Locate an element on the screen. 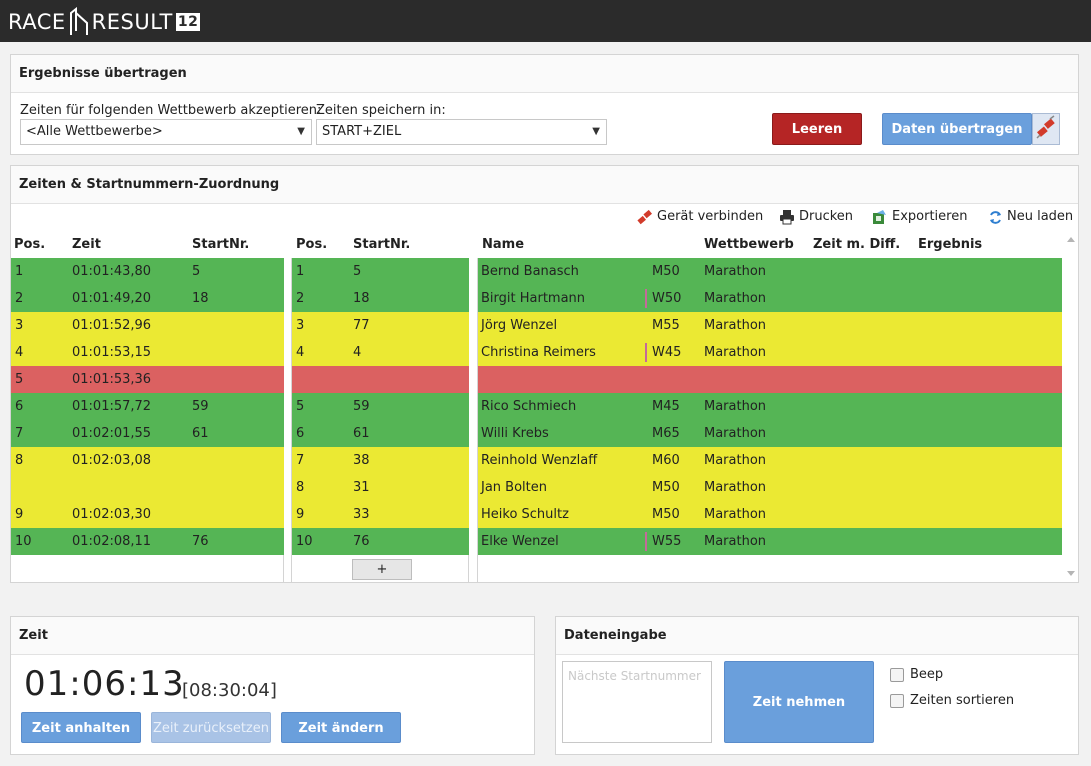 Image resolution: width=1091 pixels, height=766 pixels. participant-row: Bernd Banasch M50 Marathon is located at coordinates (770, 271).